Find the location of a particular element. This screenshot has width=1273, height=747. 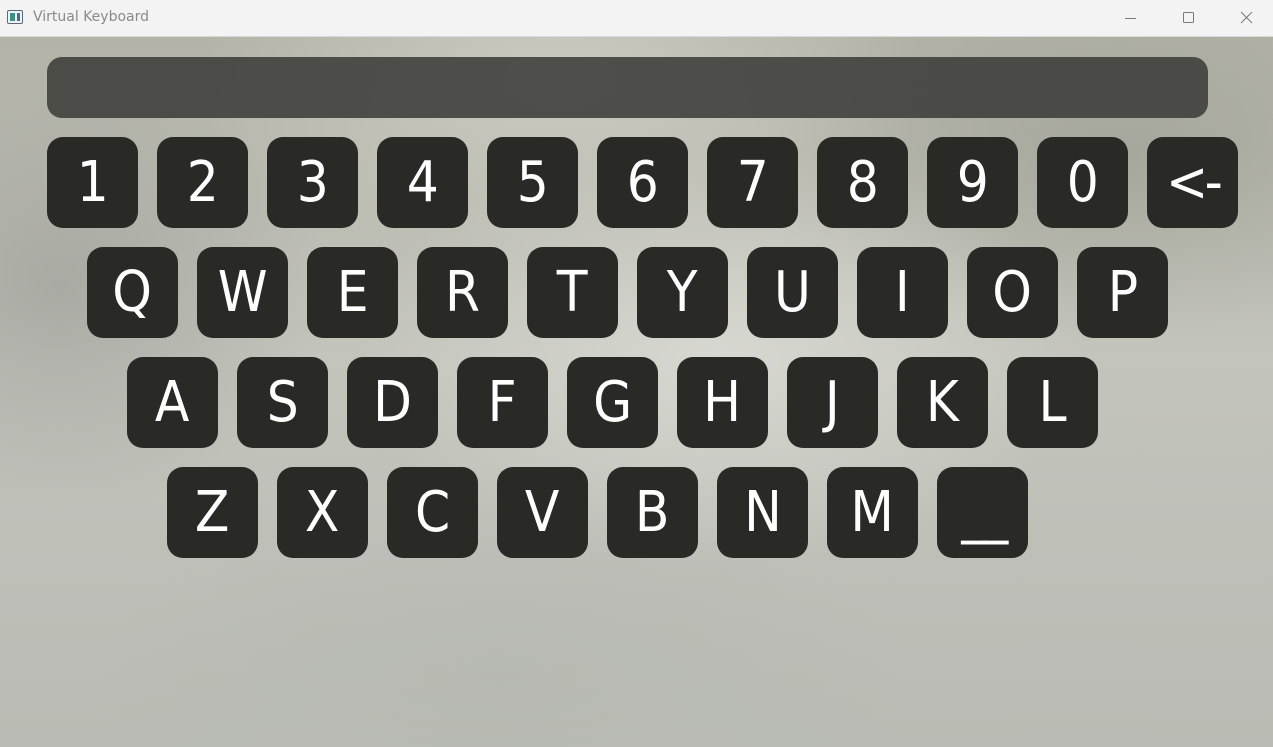

minimize-icon is located at coordinates (1130, 18).